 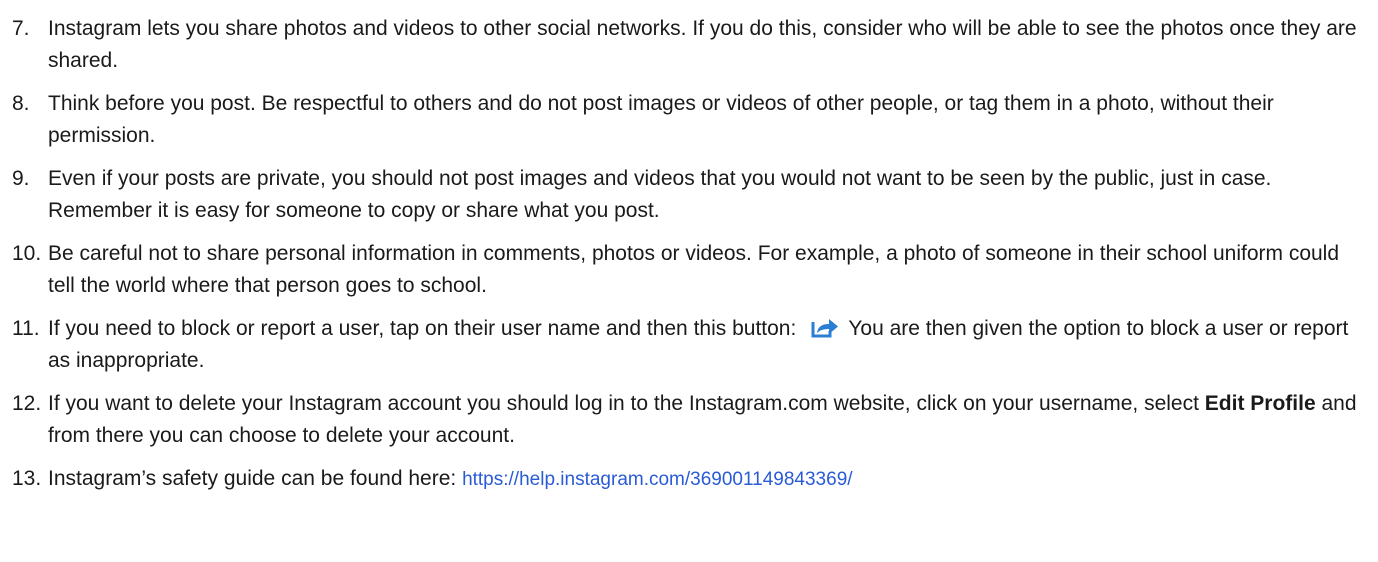 What do you see at coordinates (21, 28) in the screenshot?
I see `list-number: 7.` at bounding box center [21, 28].